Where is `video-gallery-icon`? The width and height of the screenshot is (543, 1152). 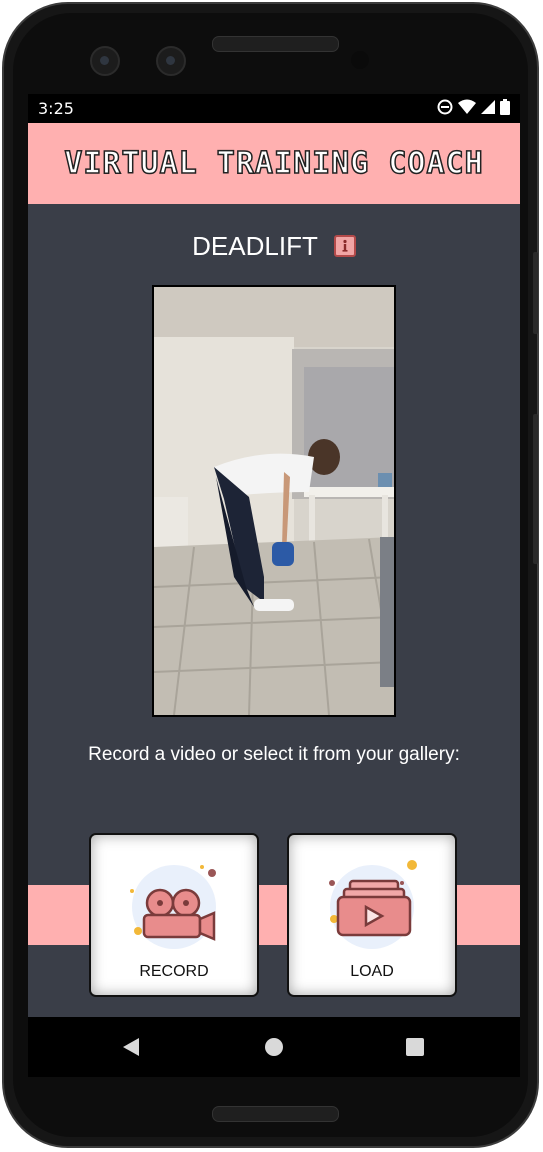
video-gallery-icon is located at coordinates (373, 904).